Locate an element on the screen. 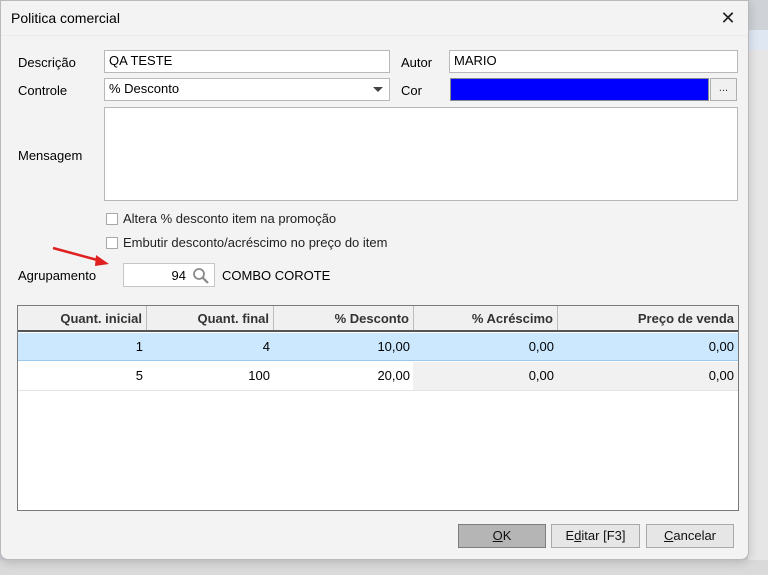 The height and width of the screenshot is (575, 768). altera-desconto-label: Altera % desconto item na promoção is located at coordinates (230, 218).